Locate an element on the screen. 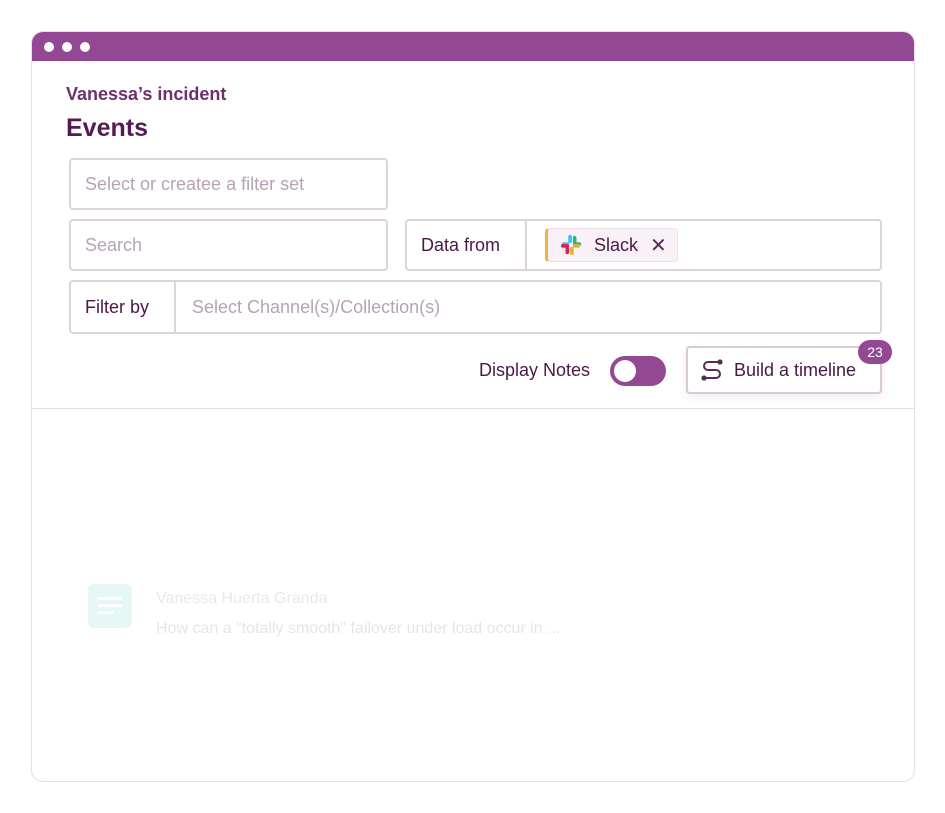  data-from-label: Data from is located at coordinates (467, 245).